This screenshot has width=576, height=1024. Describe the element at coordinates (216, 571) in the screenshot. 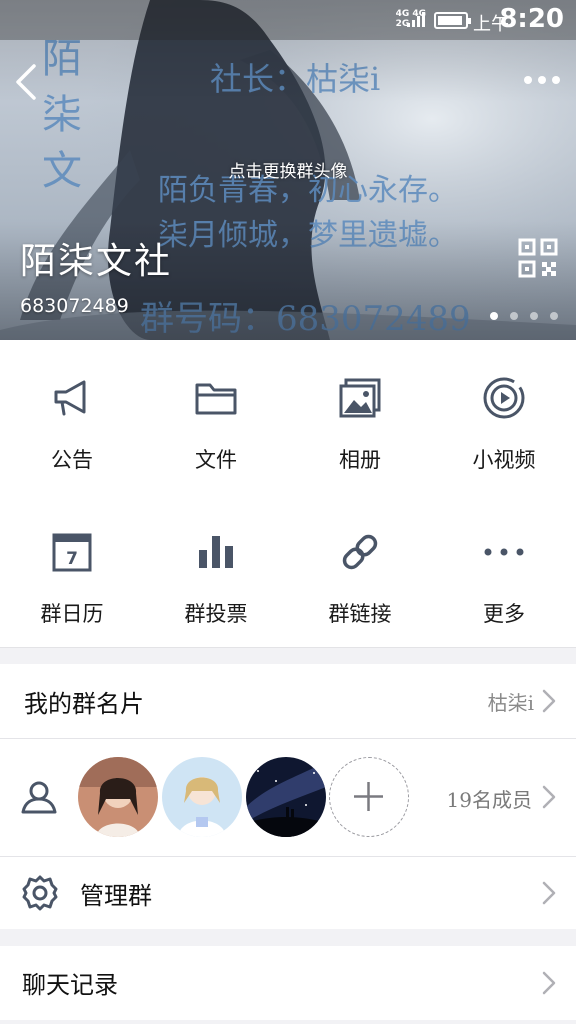

I see `feature-vote: 群投票` at that location.